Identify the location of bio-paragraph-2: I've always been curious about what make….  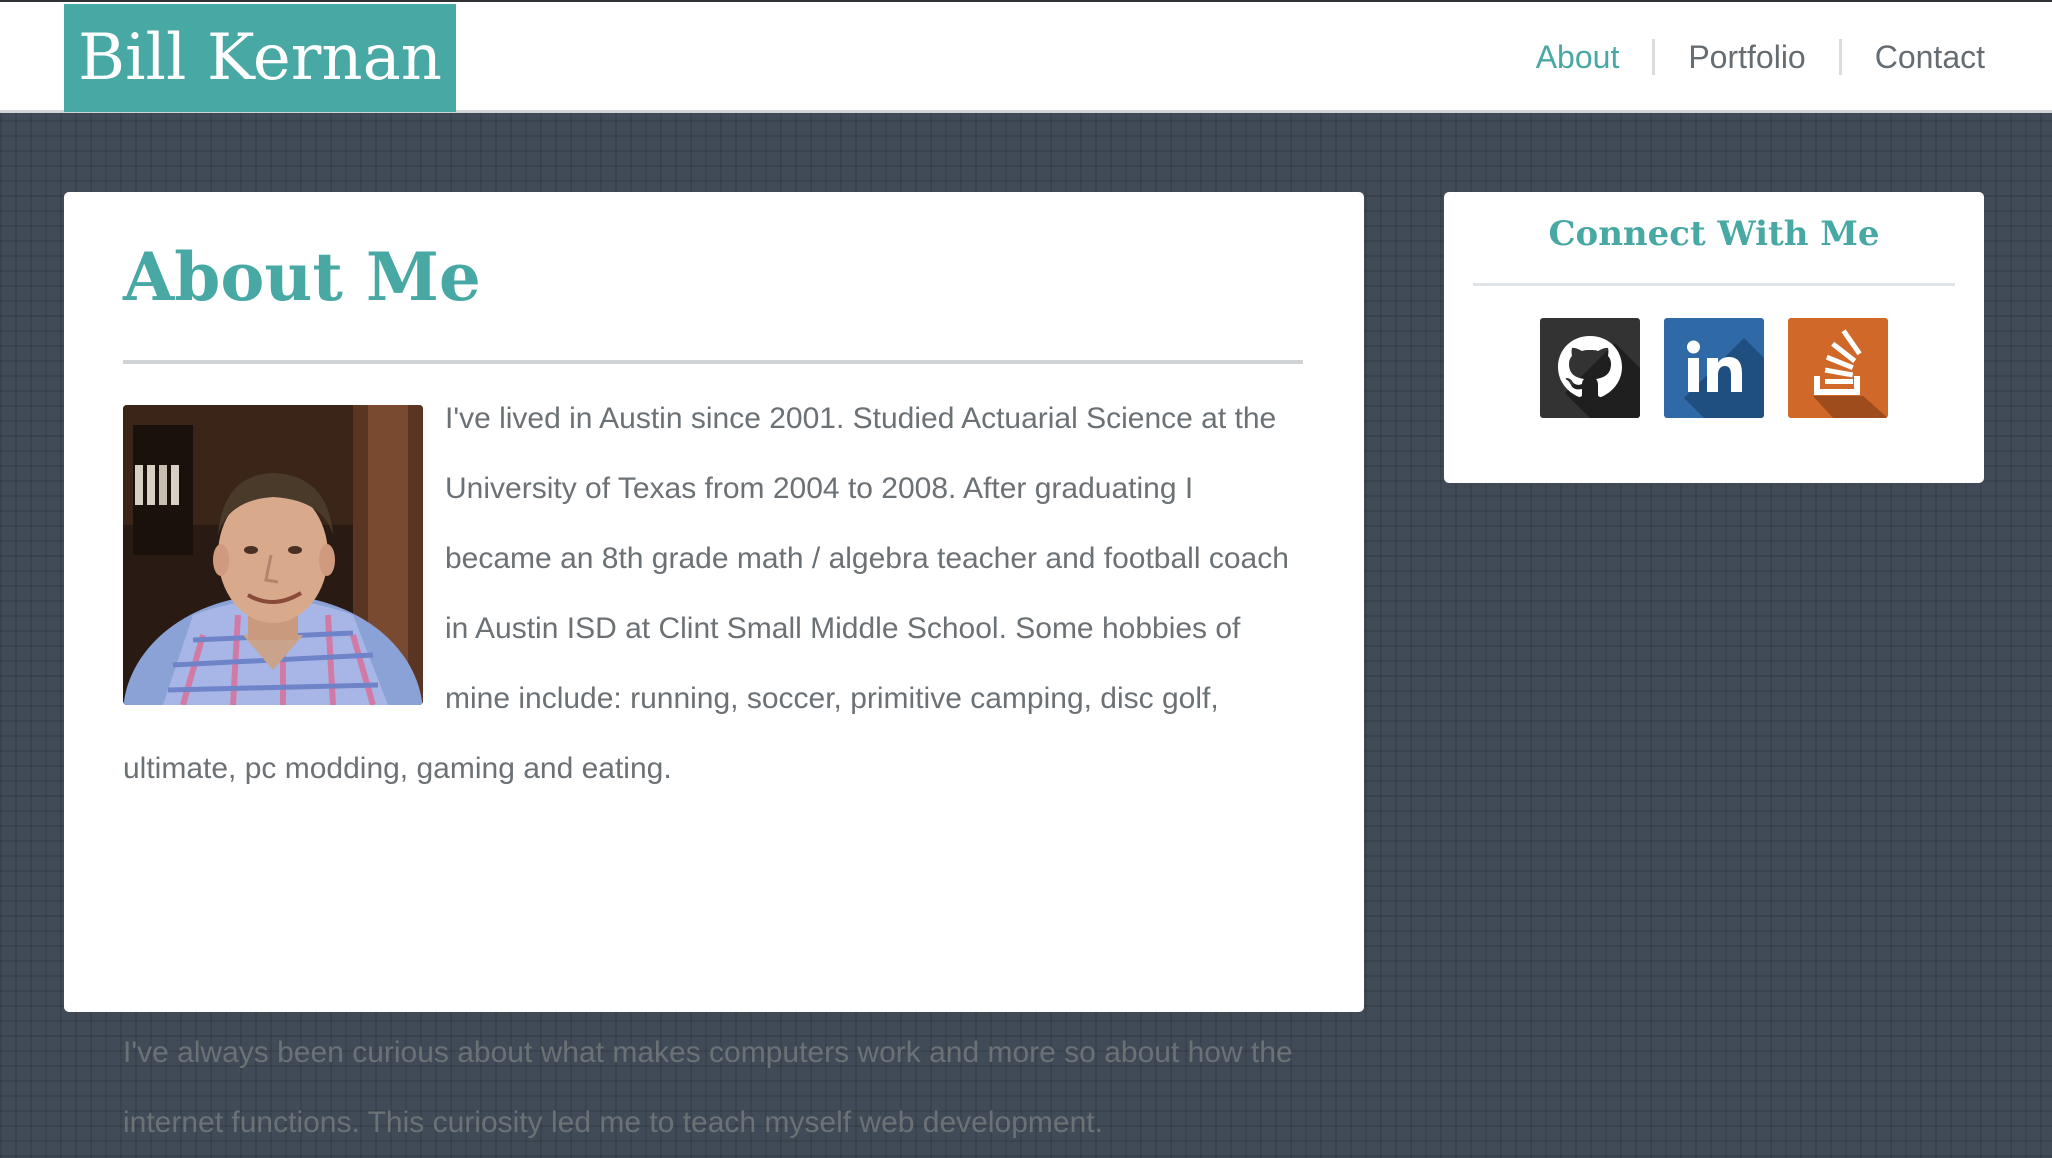
(708, 1087).